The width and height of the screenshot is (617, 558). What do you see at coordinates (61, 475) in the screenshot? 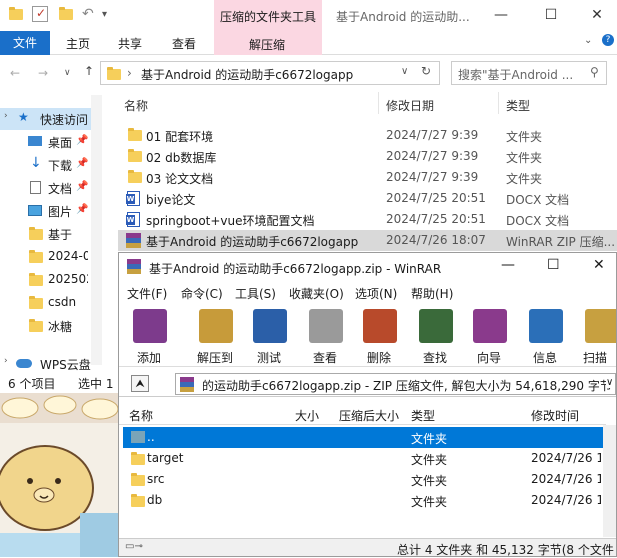
I see `wallpaper-image` at bounding box center [61, 475].